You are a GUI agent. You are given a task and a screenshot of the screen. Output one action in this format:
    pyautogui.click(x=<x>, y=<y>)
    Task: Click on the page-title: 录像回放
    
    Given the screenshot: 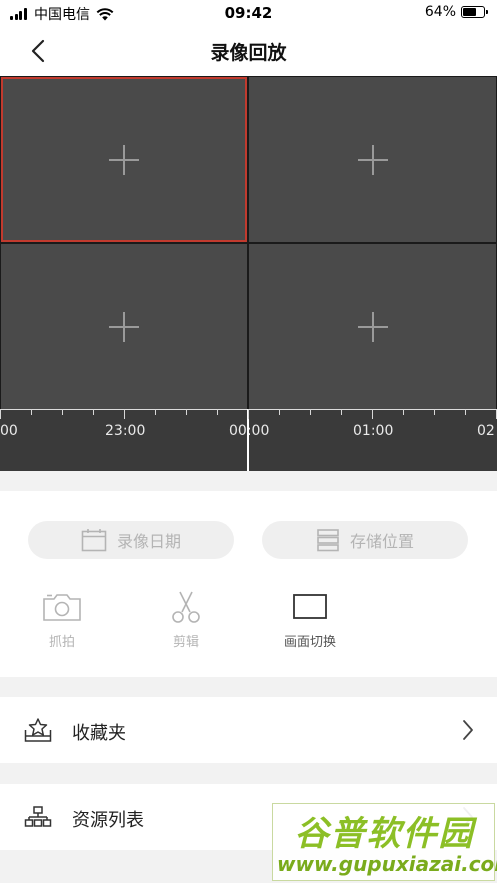 What is the action you would take?
    pyautogui.click(x=248, y=53)
    